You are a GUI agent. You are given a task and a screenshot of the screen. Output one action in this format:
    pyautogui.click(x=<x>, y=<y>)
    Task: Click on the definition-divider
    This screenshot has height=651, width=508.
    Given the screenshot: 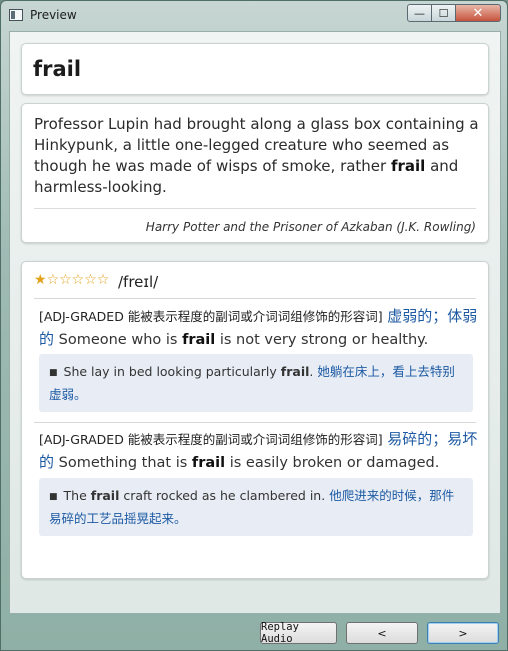 What is the action you would take?
    pyautogui.click(x=255, y=298)
    